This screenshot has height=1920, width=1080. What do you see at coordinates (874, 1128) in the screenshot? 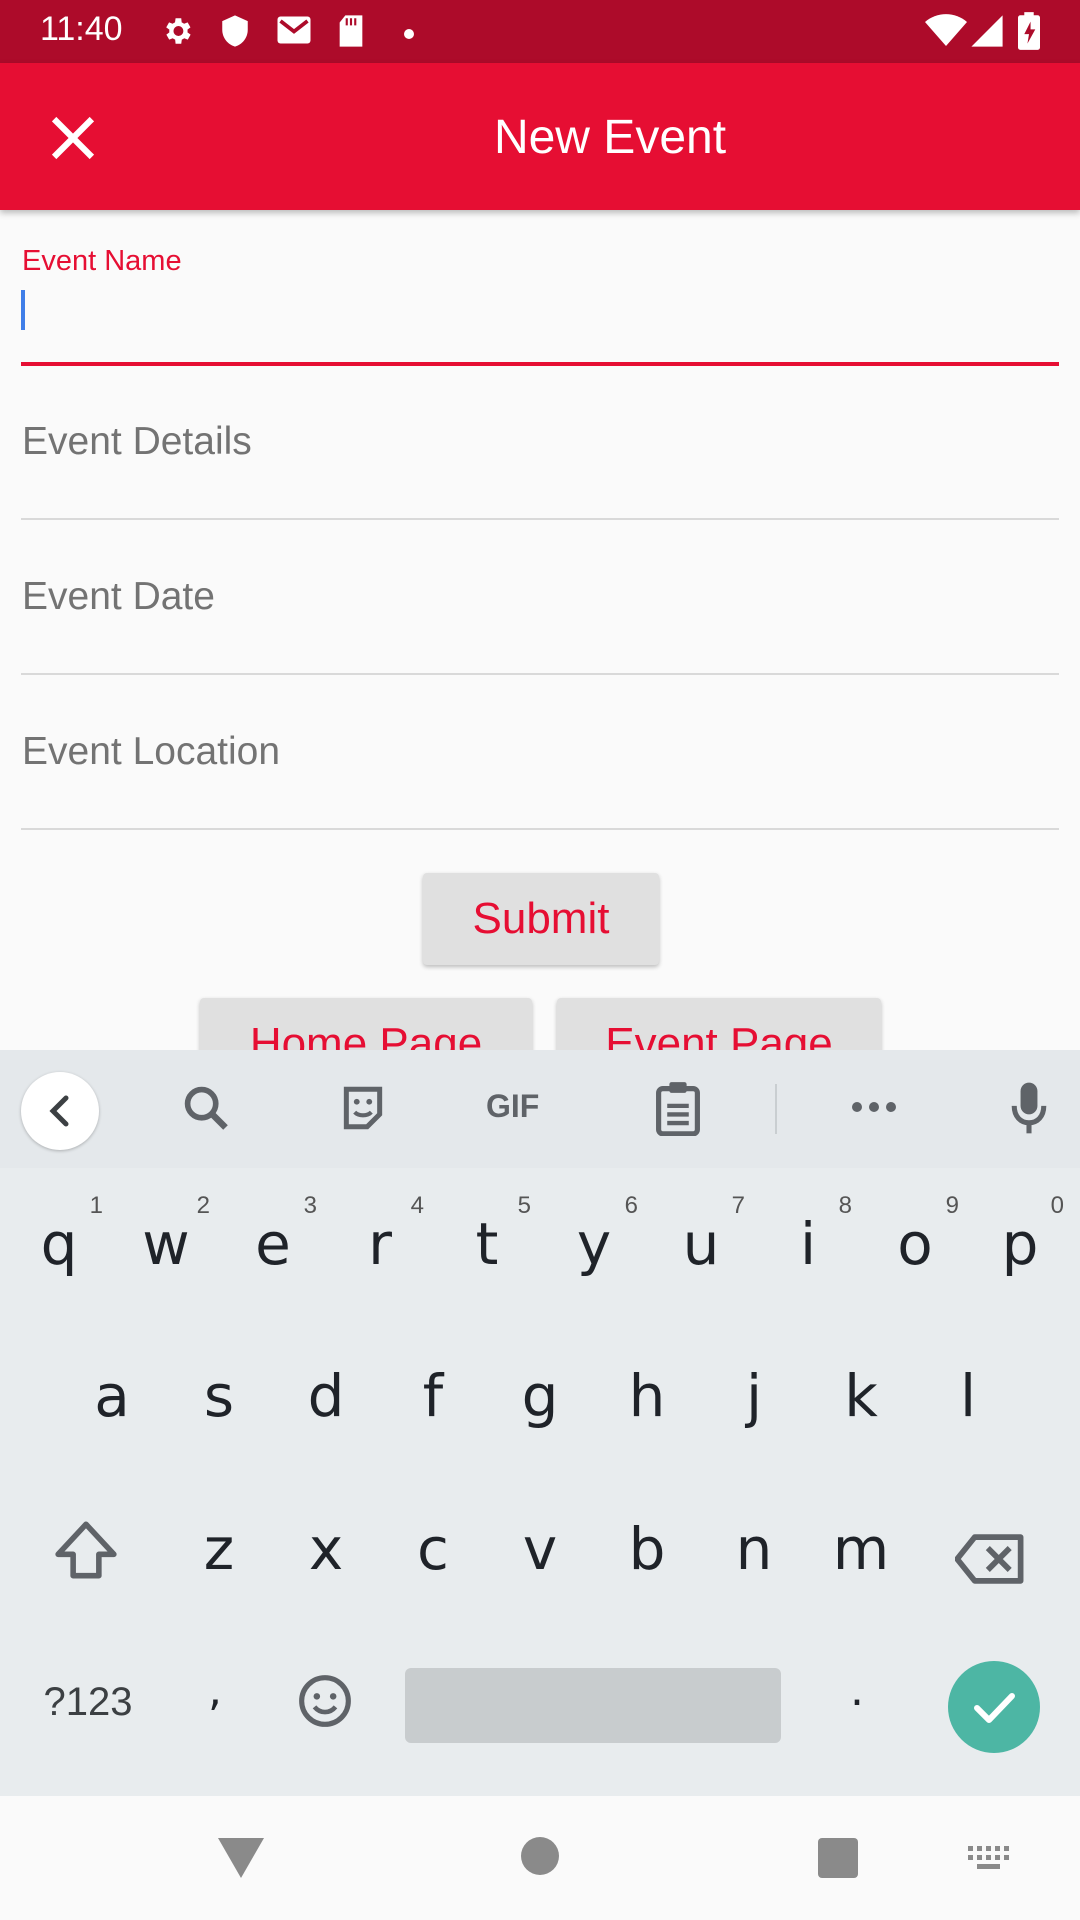
I see `more-icon` at bounding box center [874, 1128].